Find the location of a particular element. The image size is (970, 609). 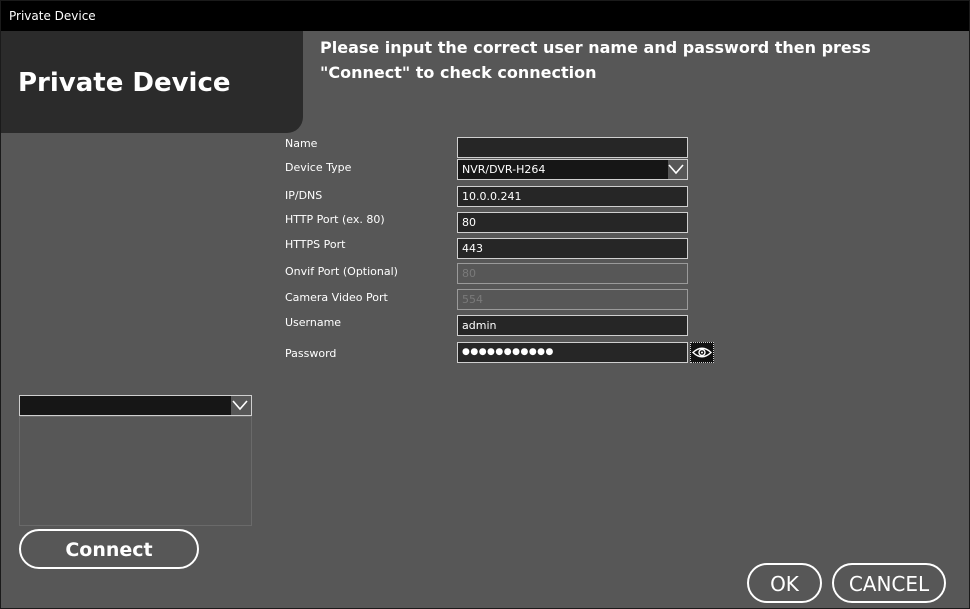

device-list-select-value is located at coordinates (125, 405).